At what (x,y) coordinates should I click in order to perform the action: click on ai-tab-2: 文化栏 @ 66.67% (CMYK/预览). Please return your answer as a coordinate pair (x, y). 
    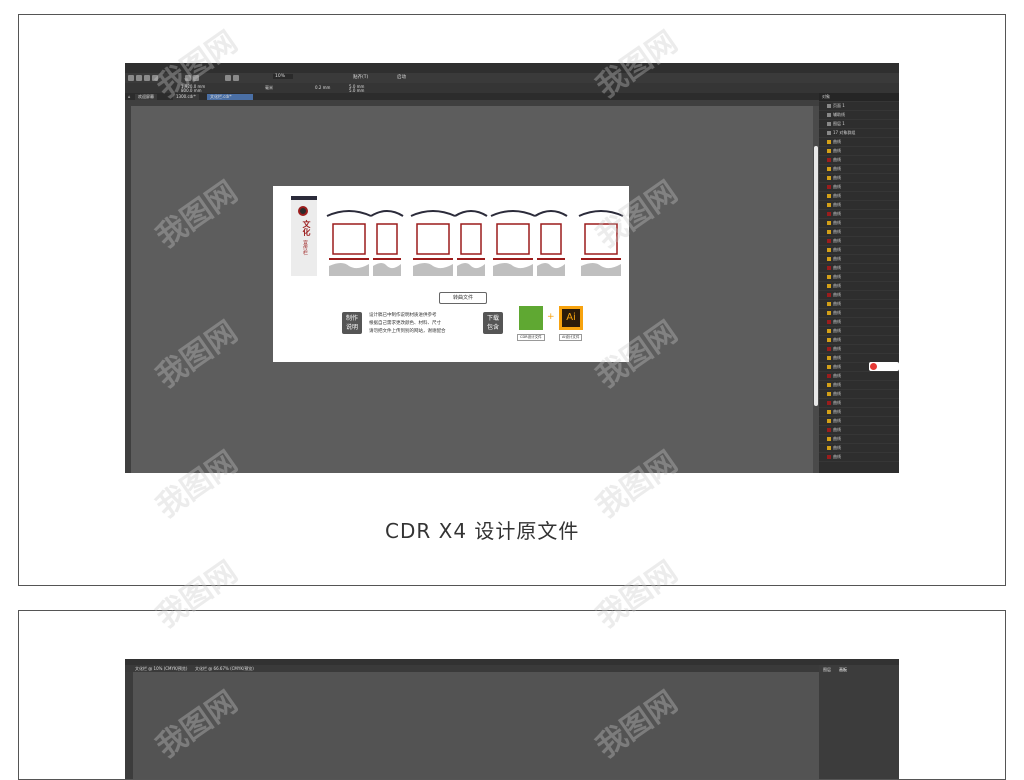
    Looking at the image, I should click on (224, 669).